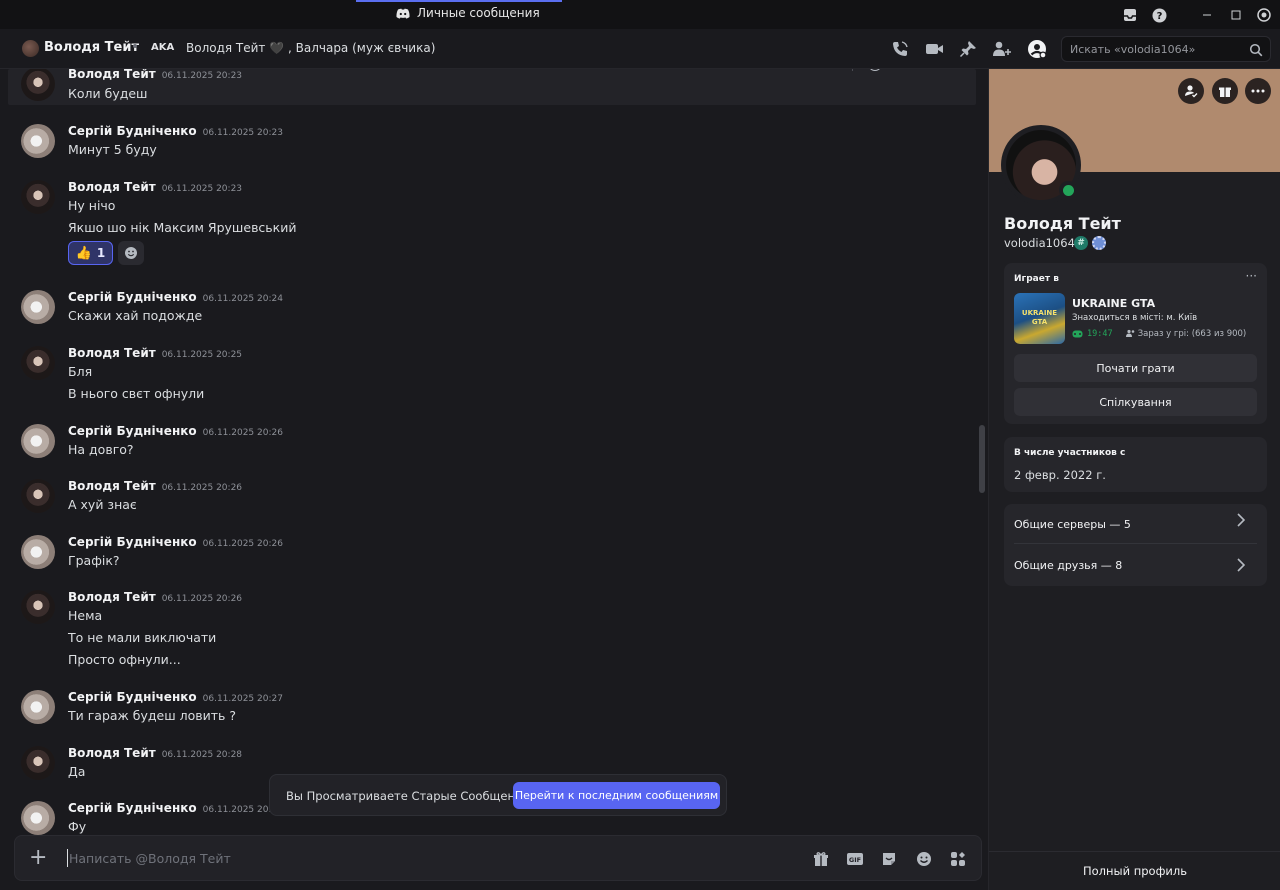 The image size is (1280, 890). I want to click on header-separator, so click(135, 46).